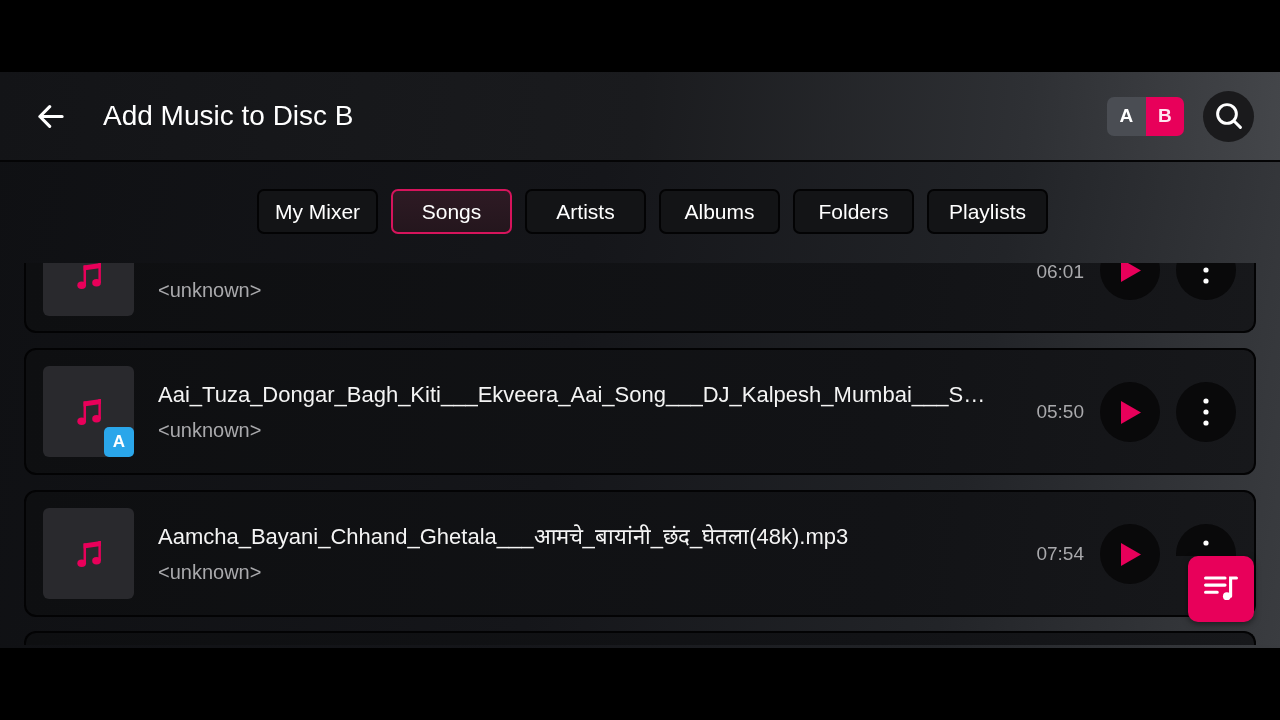  What do you see at coordinates (1060, 411) in the screenshot?
I see `song-duration: 05:50` at bounding box center [1060, 411].